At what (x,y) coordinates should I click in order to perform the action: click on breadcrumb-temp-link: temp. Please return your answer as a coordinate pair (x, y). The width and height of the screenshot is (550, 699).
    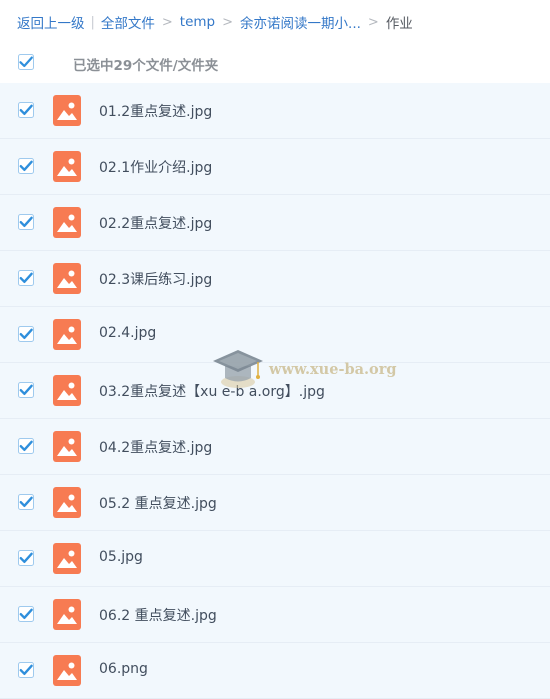
    Looking at the image, I should click on (197, 22).